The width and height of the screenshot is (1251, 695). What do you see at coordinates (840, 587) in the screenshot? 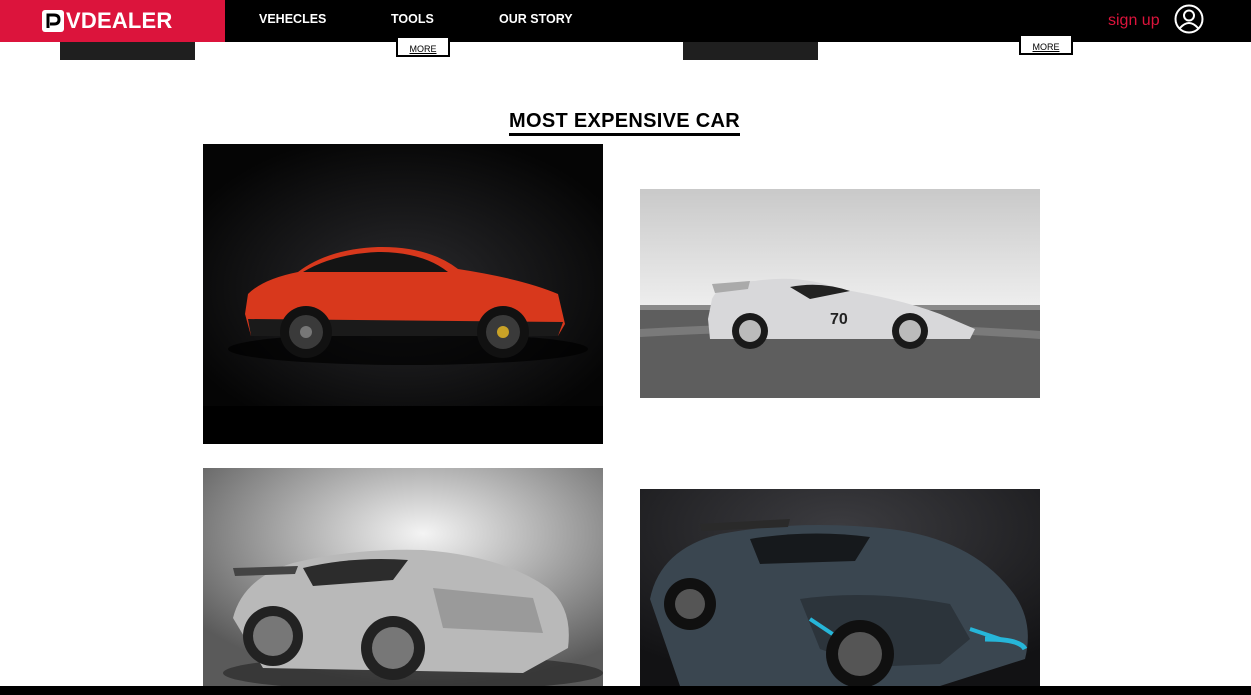
I see `car-image-dark-hypercar` at bounding box center [840, 587].